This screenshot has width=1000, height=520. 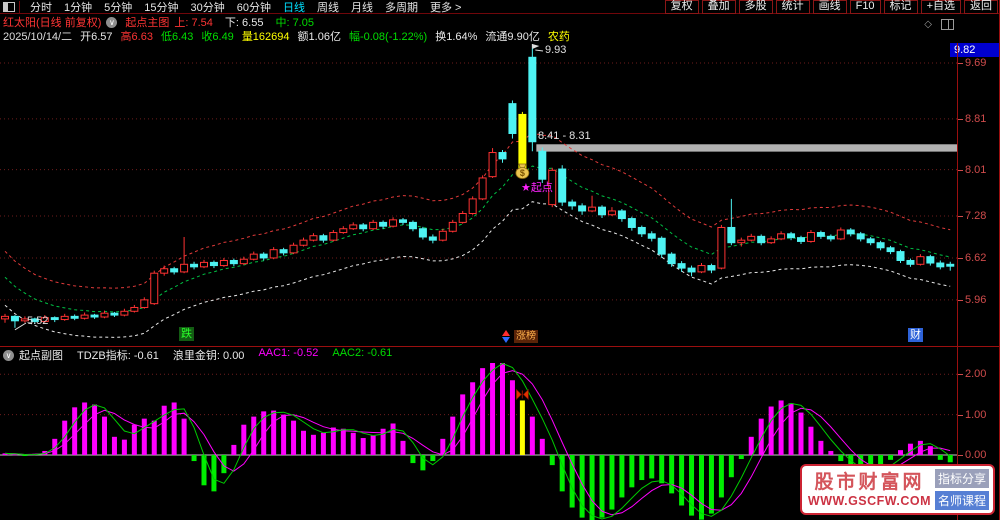 I want to click on up-down-arrows-icon, so click(x=506, y=336).